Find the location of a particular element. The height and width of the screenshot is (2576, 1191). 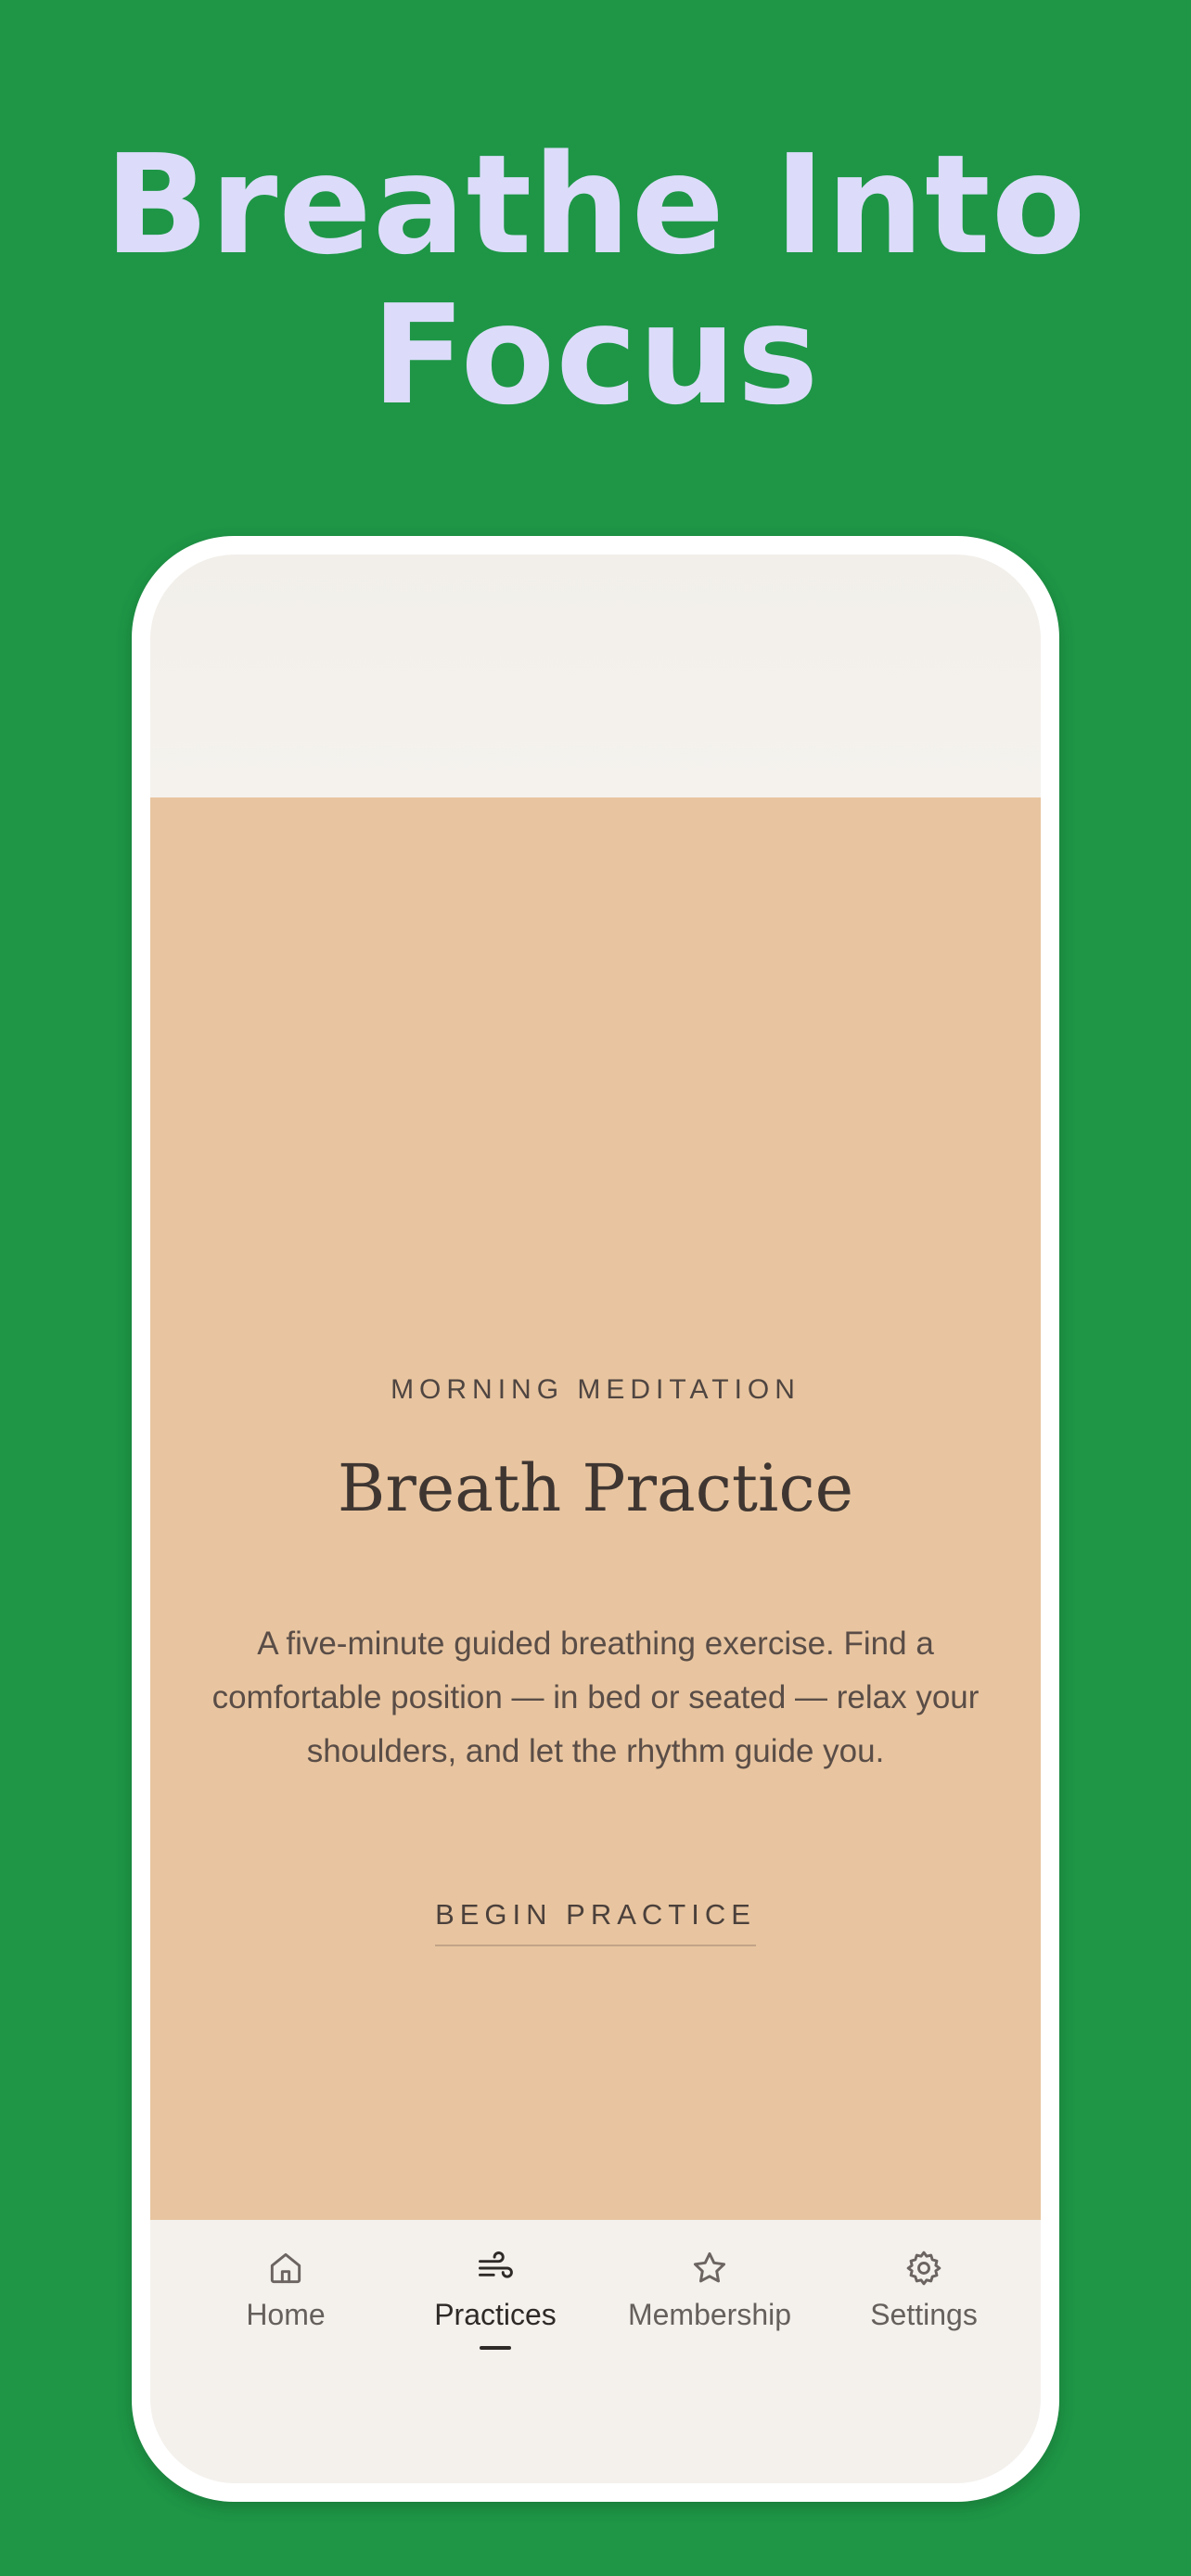

tab-home: Home is located at coordinates (286, 2289).